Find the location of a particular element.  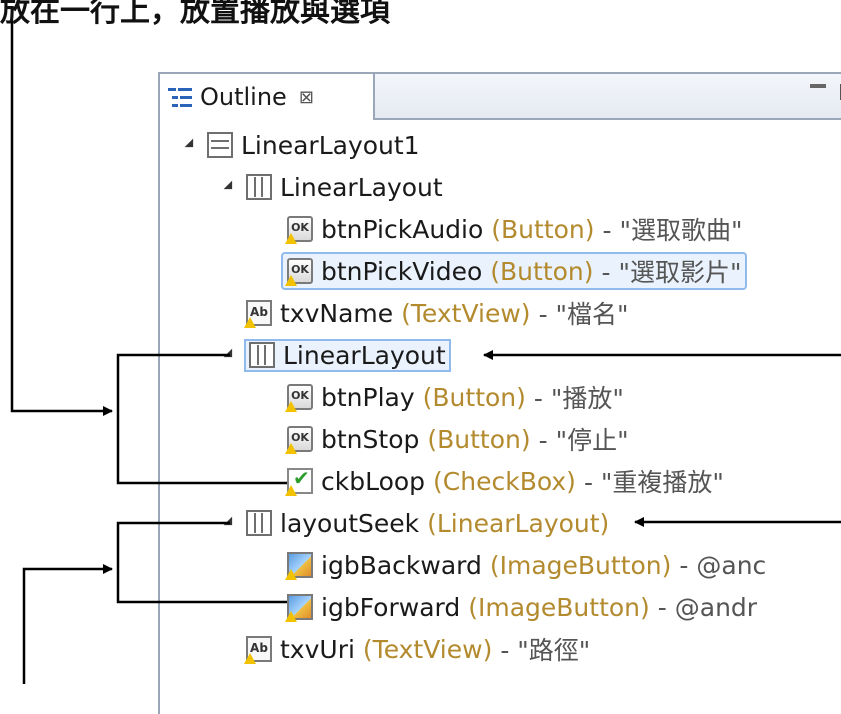

tree-item-label: igbForward is located at coordinates (391, 607).